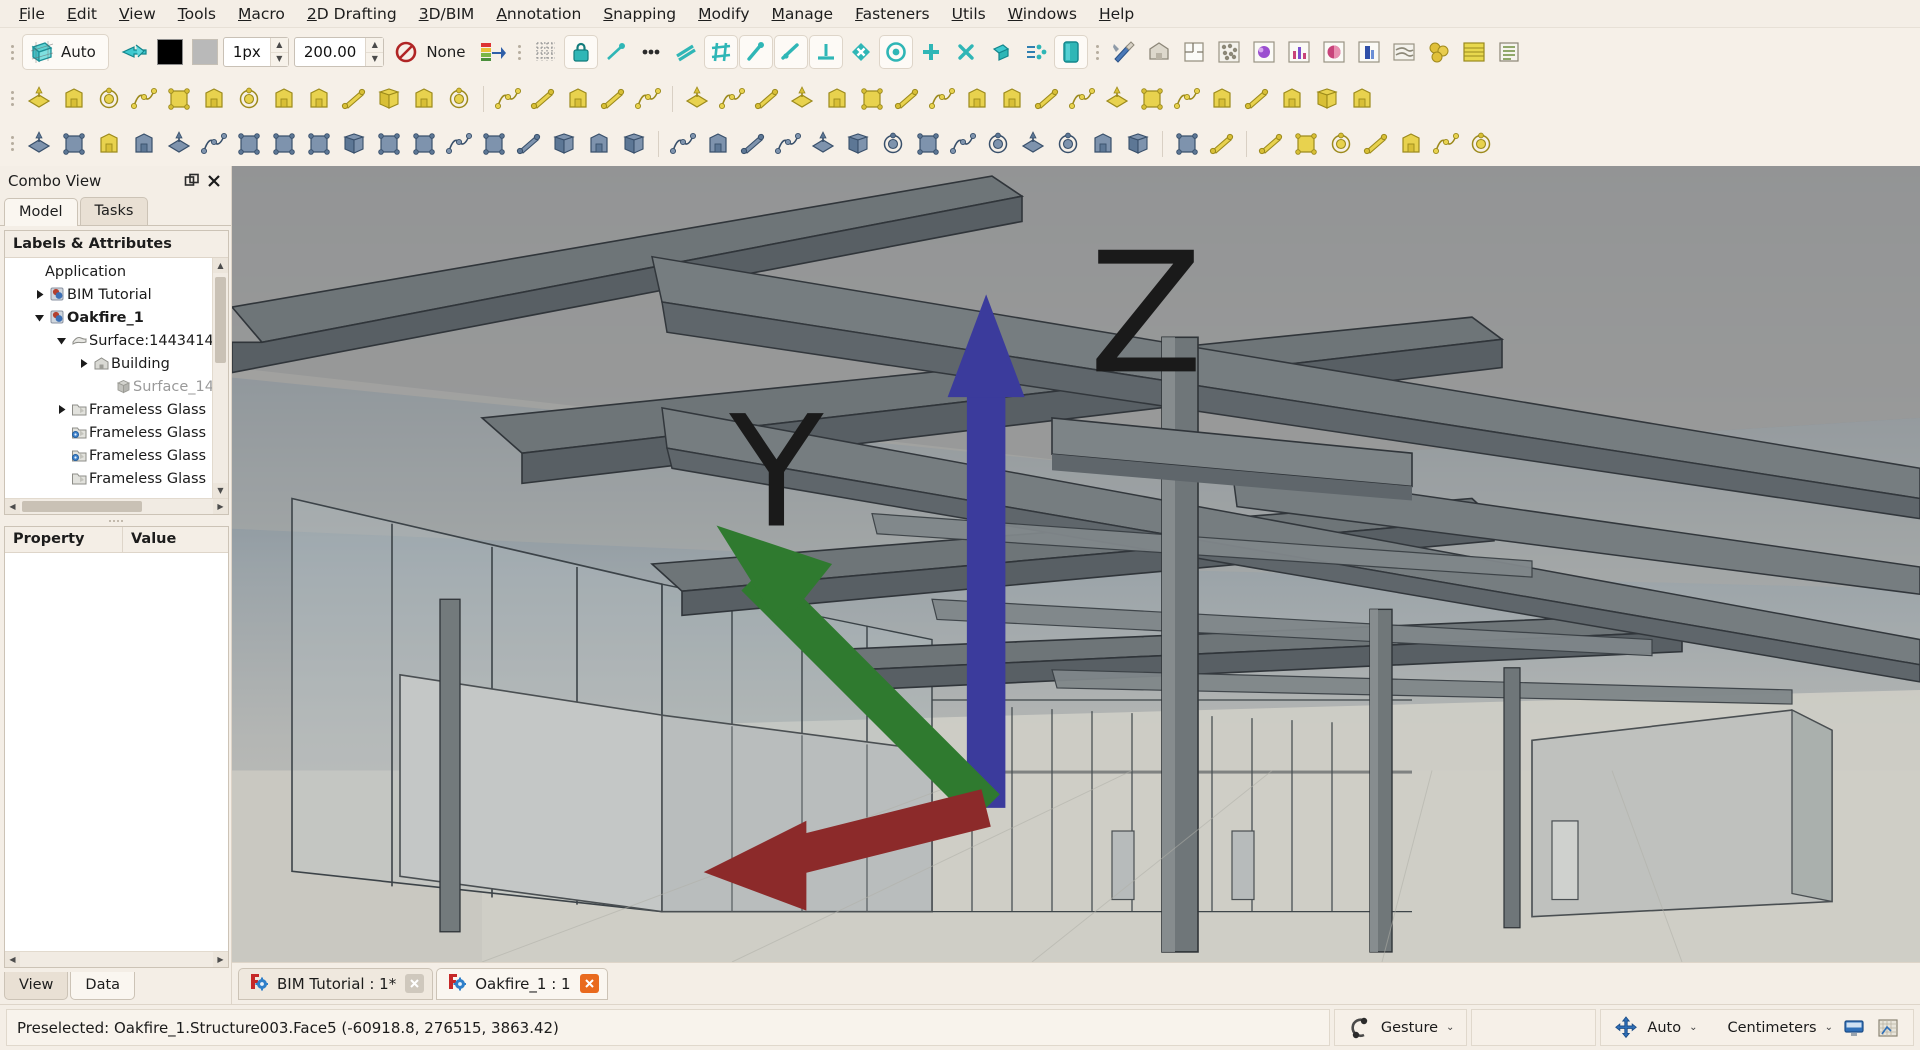 The width and height of the screenshot is (1920, 1050). Describe the element at coordinates (339, 52) in the screenshot. I see `text-size-spinbox: 200.00 ▲ ▼` at that location.